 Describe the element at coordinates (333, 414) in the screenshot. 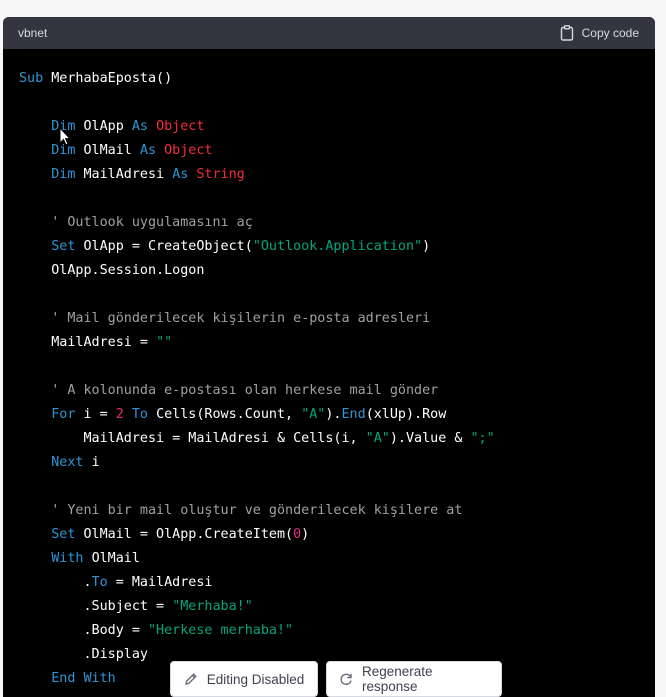

I see `code-token: ).` at that location.